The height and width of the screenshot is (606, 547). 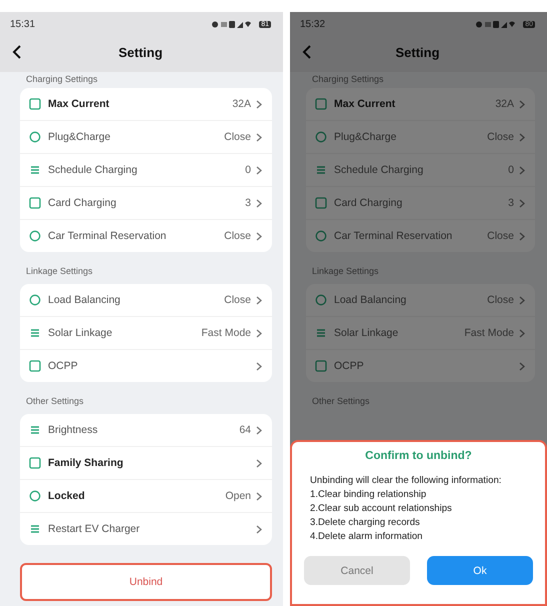 What do you see at coordinates (67, 496) in the screenshot?
I see `setting-label: Locked` at bounding box center [67, 496].